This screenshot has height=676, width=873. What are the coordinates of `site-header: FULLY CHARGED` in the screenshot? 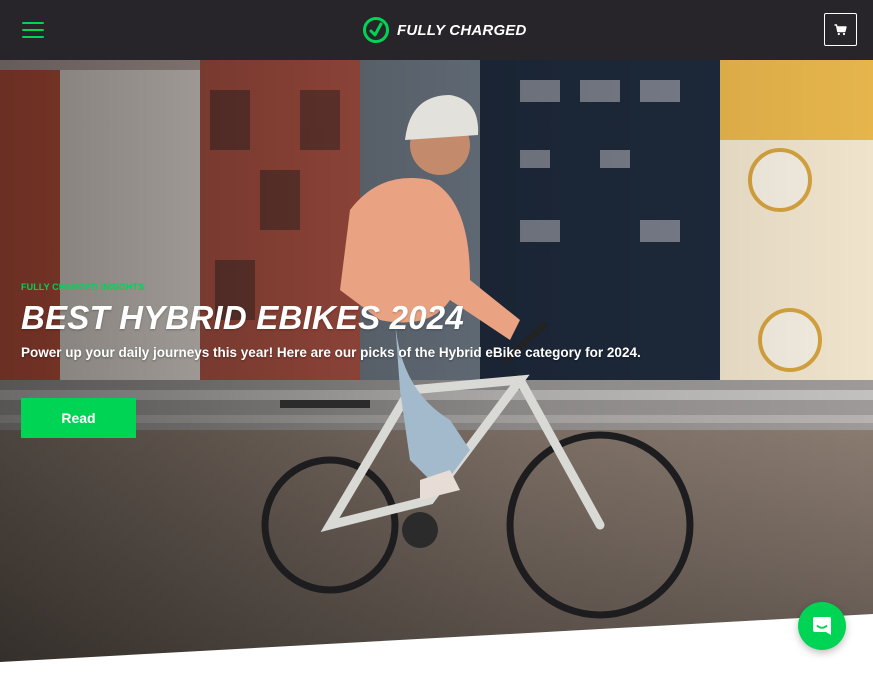 It's located at (436, 30).